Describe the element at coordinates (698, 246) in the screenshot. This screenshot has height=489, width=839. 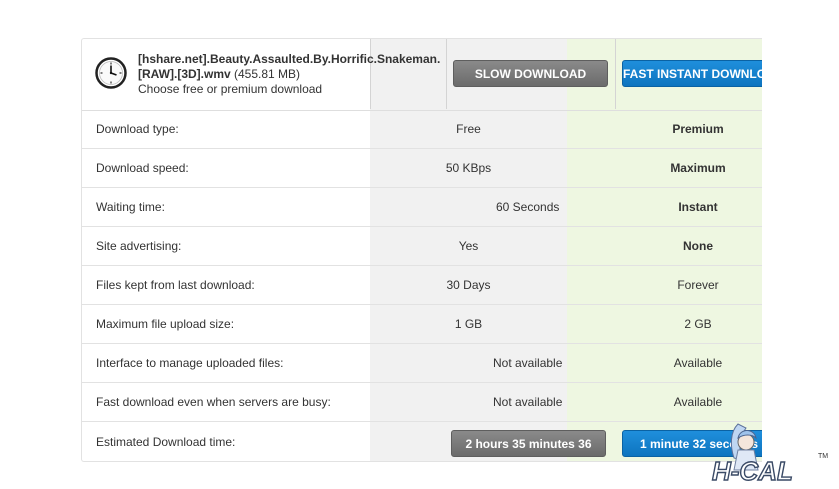
I see `premium-value: None` at that location.